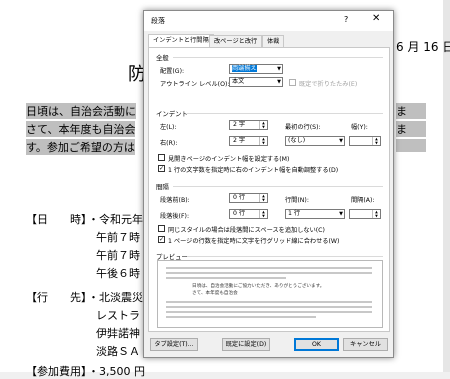  I want to click on space-before-label: 段落前(B):, so click(175, 200).